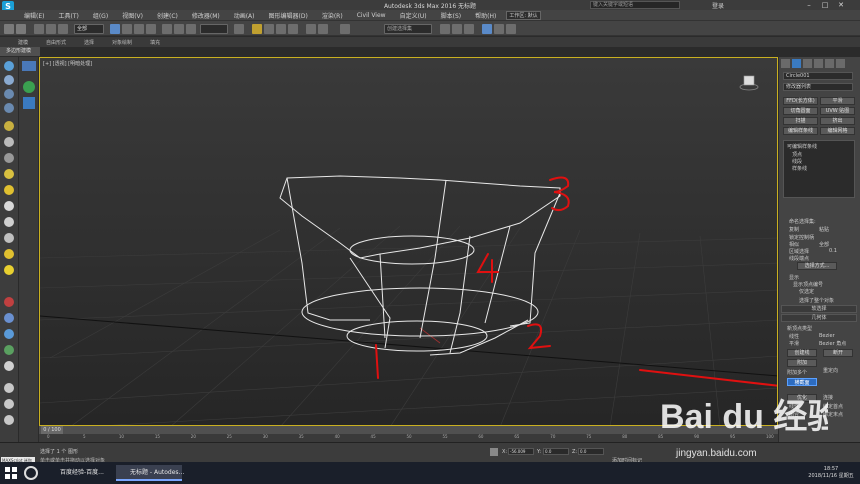 This screenshot has height=484, width=860. I want to click on stack-root-editable-spline: 可编辑样条线, so click(802, 146).